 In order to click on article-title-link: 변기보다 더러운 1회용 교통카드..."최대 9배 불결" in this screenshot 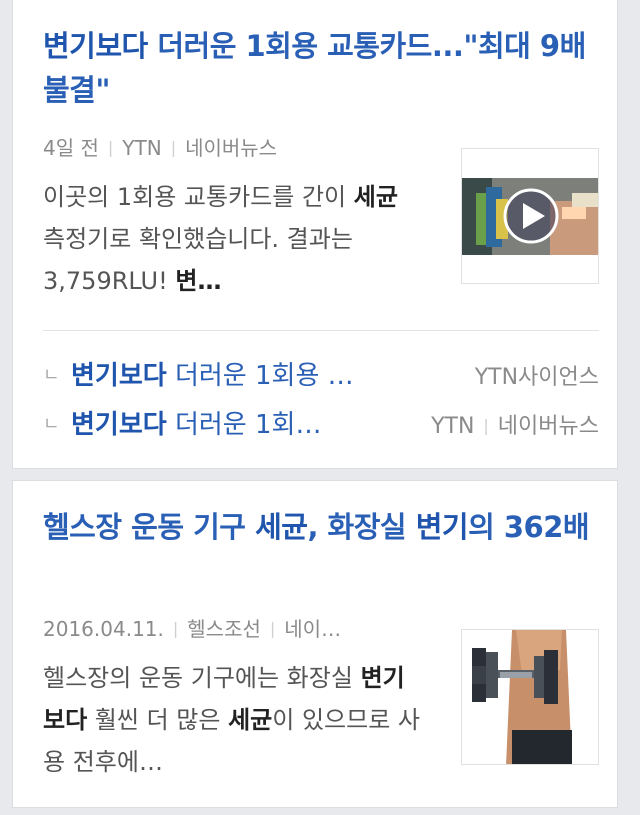, I will do `click(321, 68)`.